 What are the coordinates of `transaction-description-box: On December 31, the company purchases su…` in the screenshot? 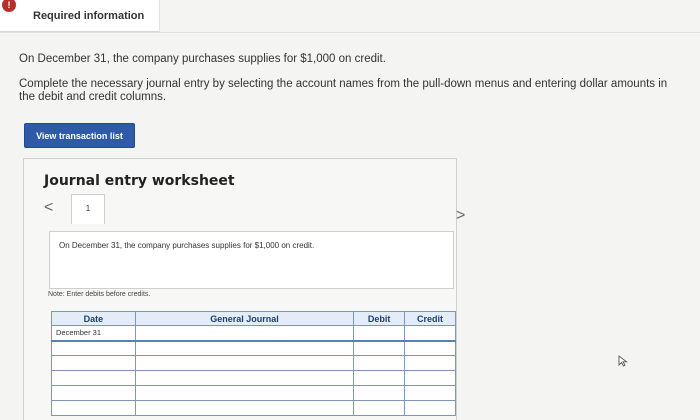 It's located at (251, 260).